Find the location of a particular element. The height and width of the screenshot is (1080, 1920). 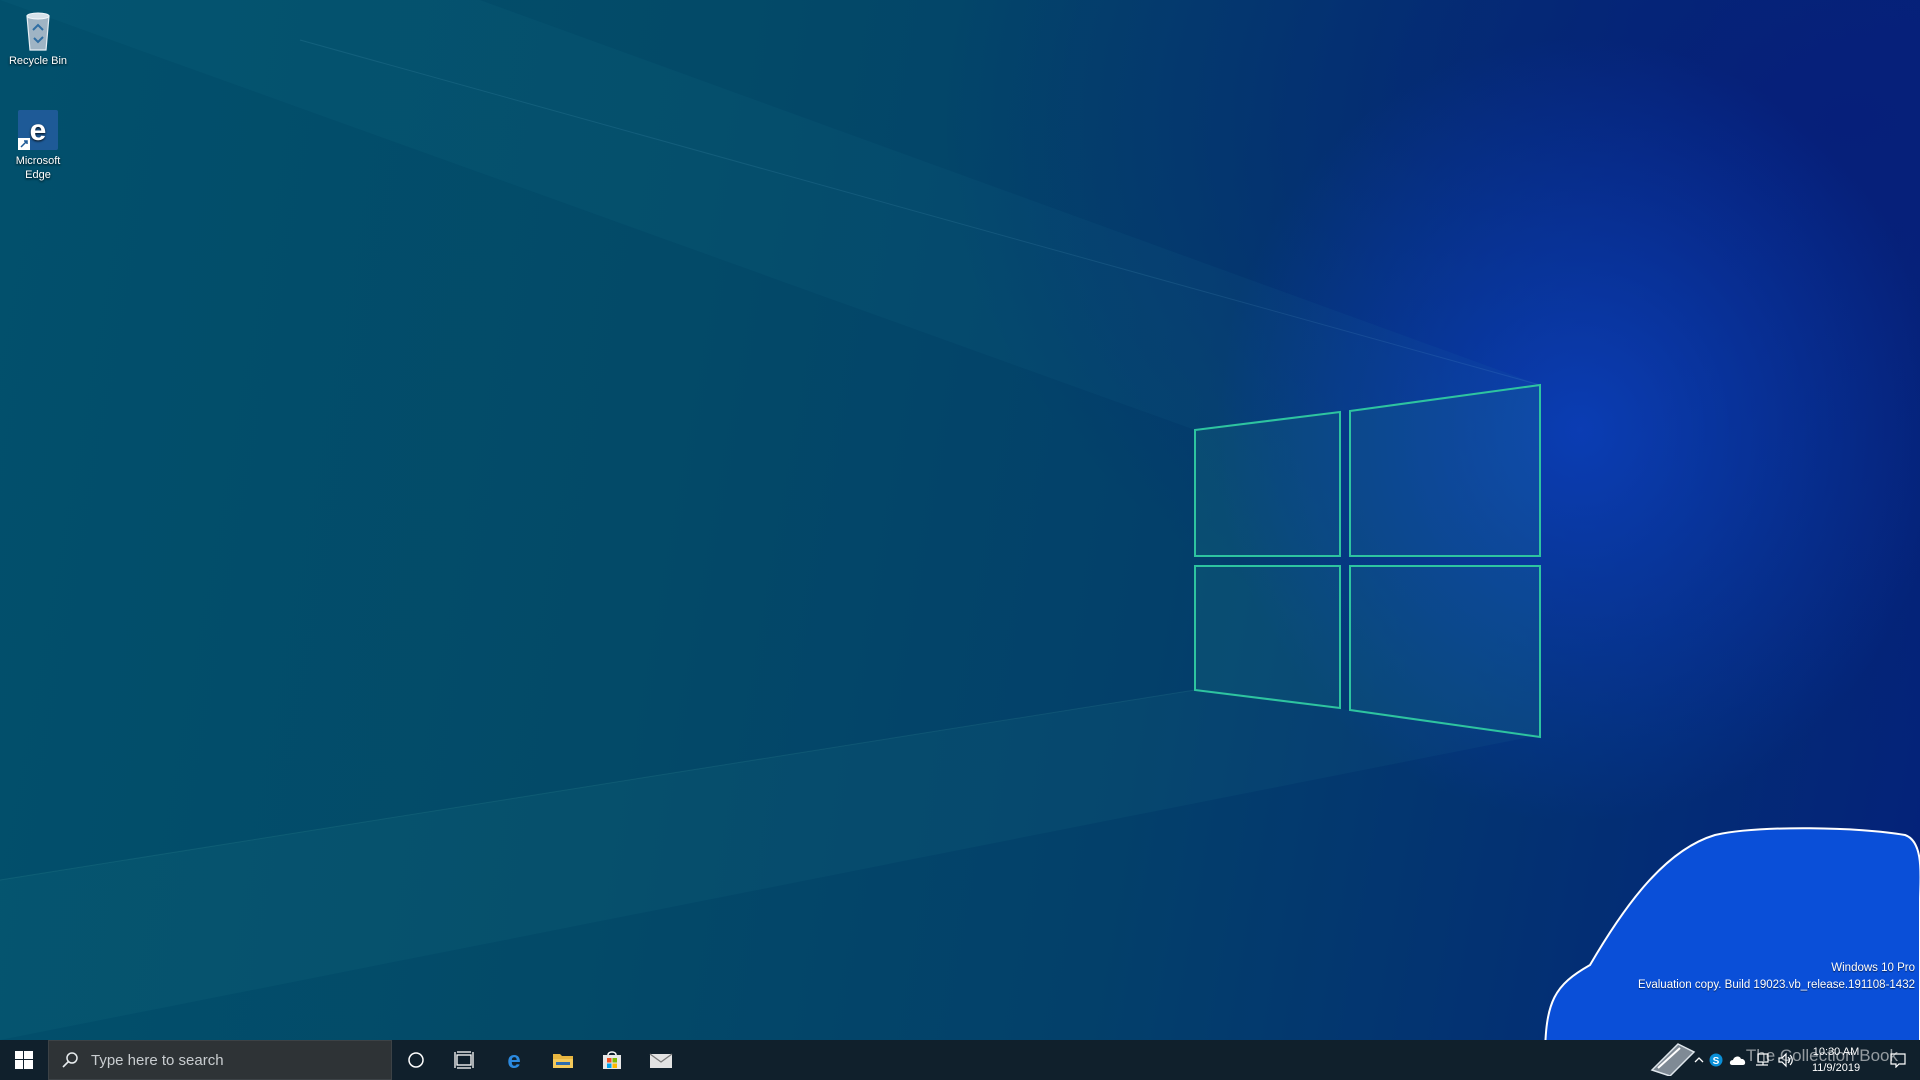

desktop-icon-recycle-bin: Recycle Bin is located at coordinates (38, 38).